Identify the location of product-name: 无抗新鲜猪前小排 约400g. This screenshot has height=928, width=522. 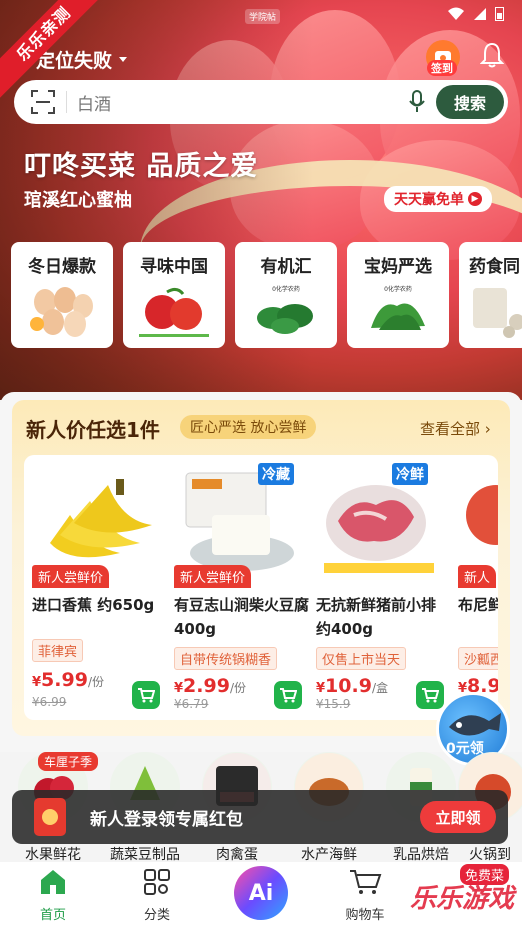
(376, 617).